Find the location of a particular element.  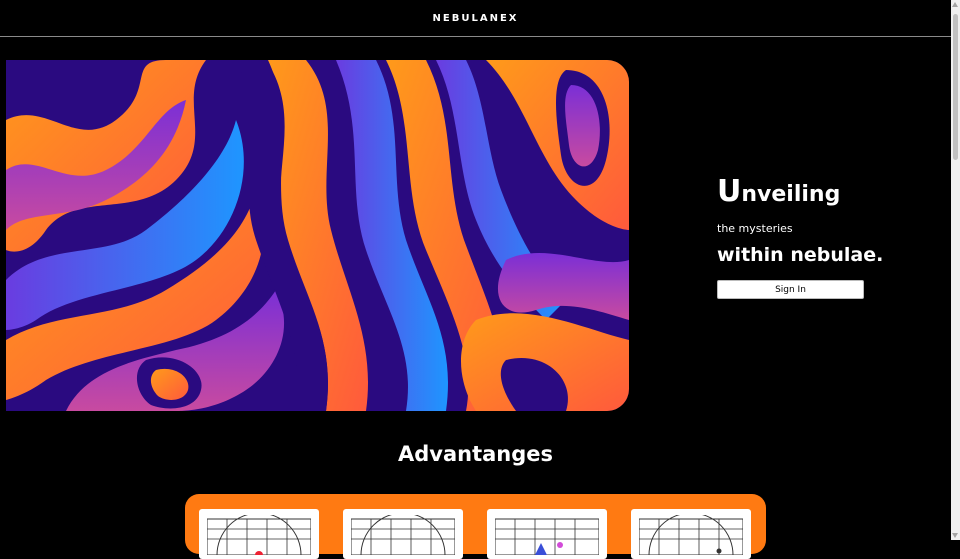

brand-logo-text: NEBULANEX is located at coordinates (476, 18).